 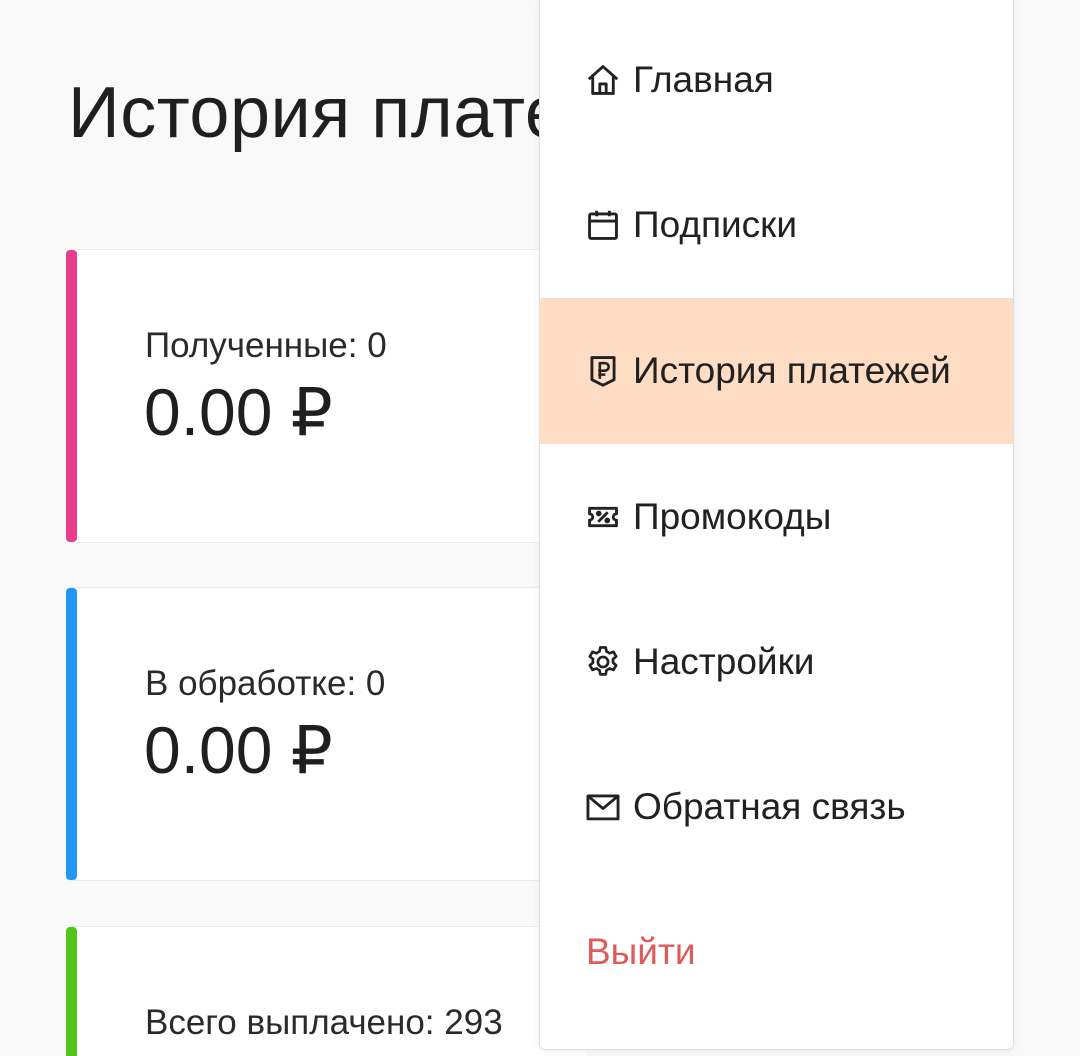 I want to click on card-label: Полученные: 0, so click(x=266, y=345).